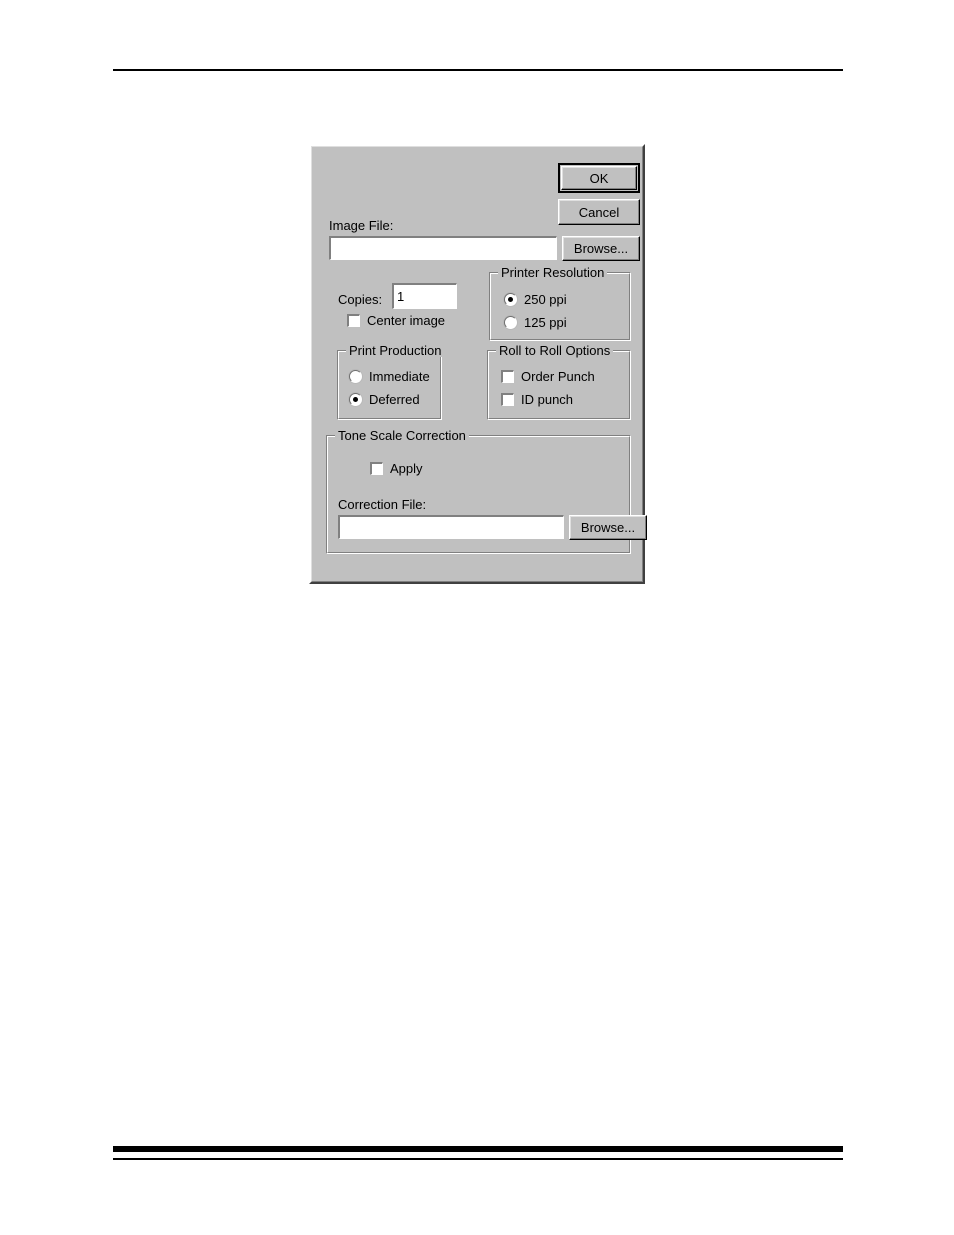 The image size is (954, 1235). Describe the element at coordinates (507, 399) in the screenshot. I see `id-punch-checkbox-box` at that location.